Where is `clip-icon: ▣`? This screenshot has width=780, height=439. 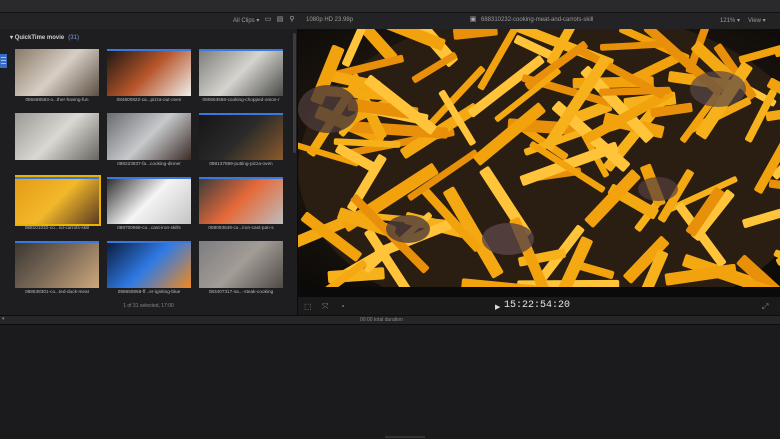
clip-icon: ▣ is located at coordinates (473, 19).